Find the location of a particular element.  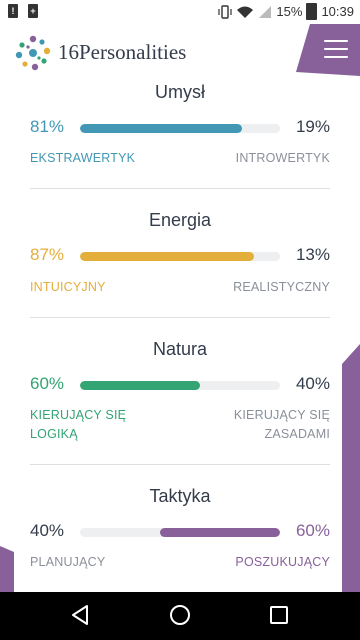

left-label-line: KIERUJĄCY SIĘ is located at coordinates (78, 415).